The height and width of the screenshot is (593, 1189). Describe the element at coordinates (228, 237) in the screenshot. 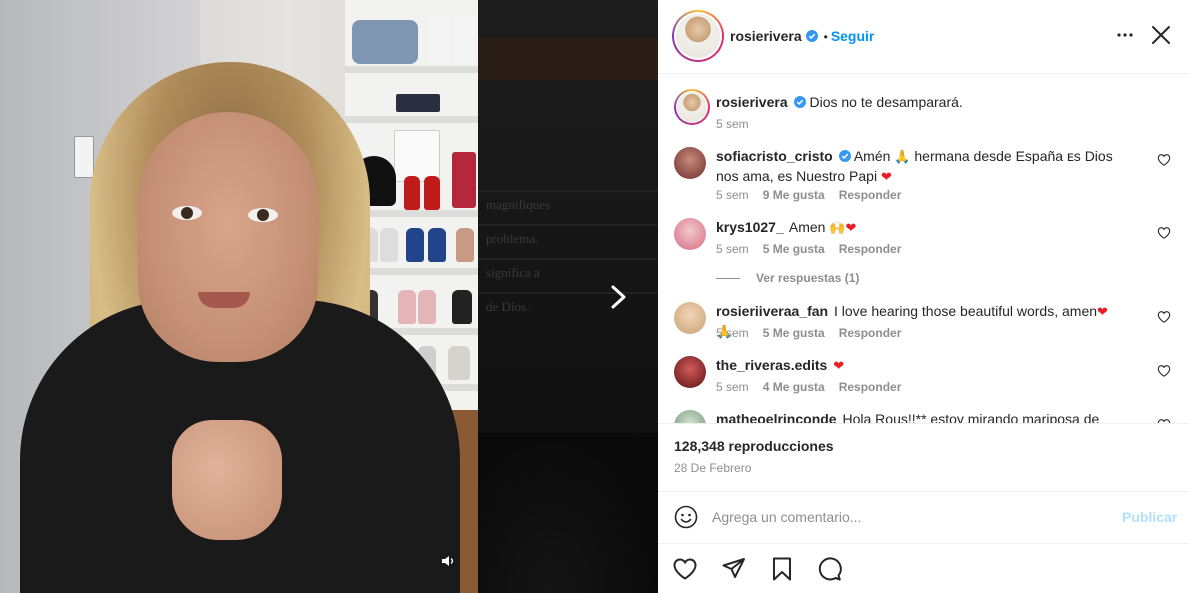

I see `person-face` at that location.